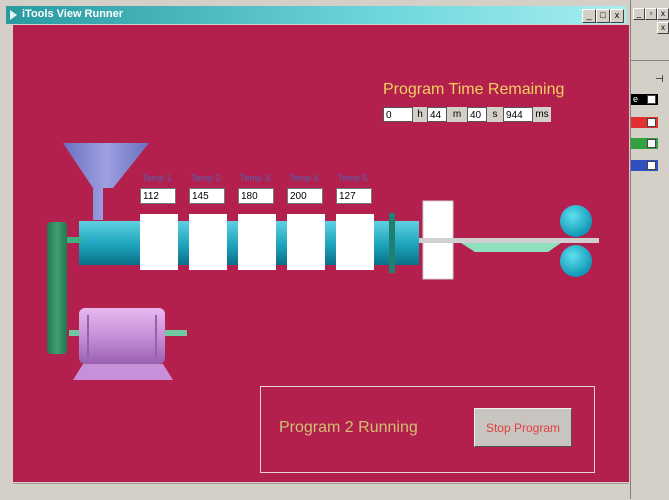 The image size is (669, 500). I want to click on panel-item-green, so click(644, 143).